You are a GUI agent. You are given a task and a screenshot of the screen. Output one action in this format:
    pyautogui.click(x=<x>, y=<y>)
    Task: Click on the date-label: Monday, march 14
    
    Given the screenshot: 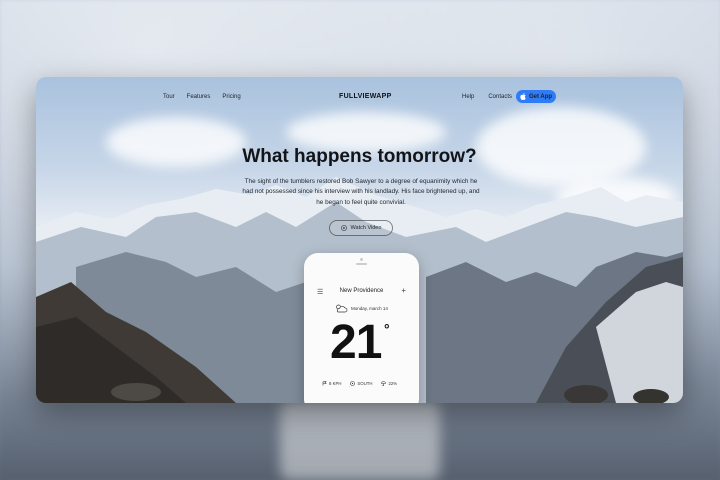 What is the action you would take?
    pyautogui.click(x=369, y=308)
    